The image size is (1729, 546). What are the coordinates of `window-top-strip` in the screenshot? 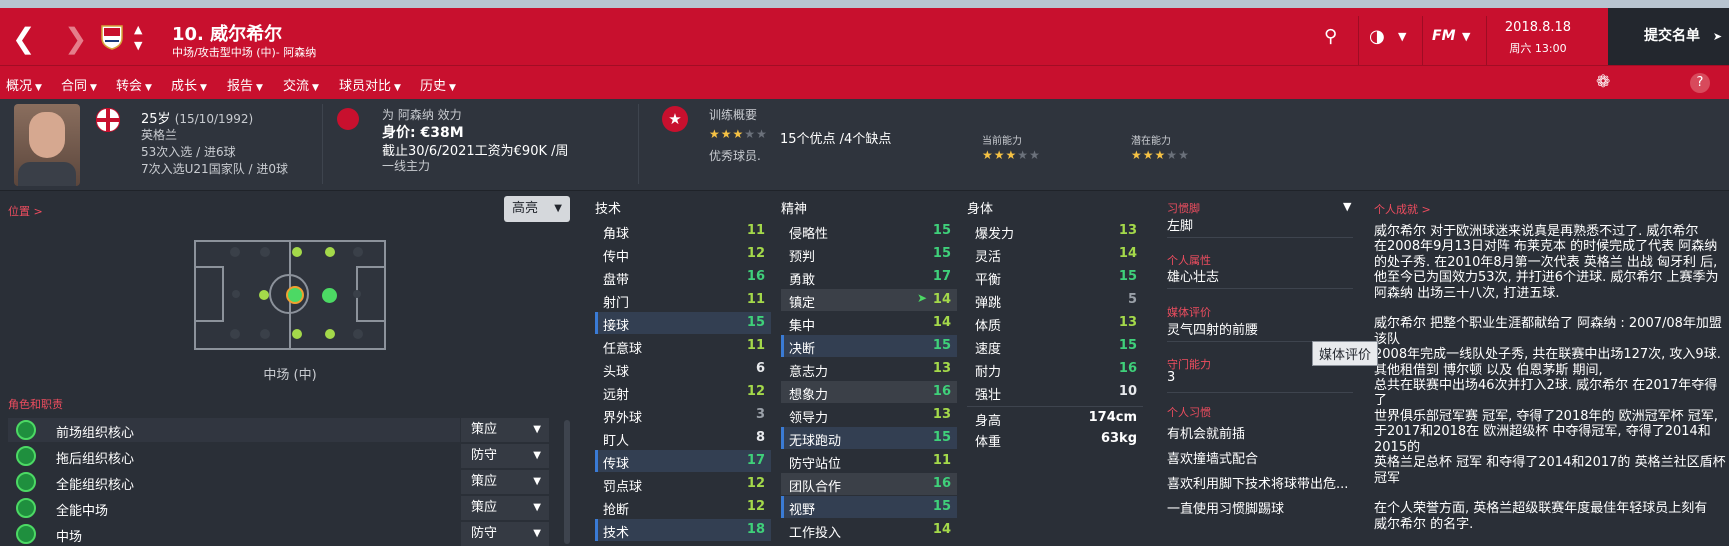 It's located at (864, 4).